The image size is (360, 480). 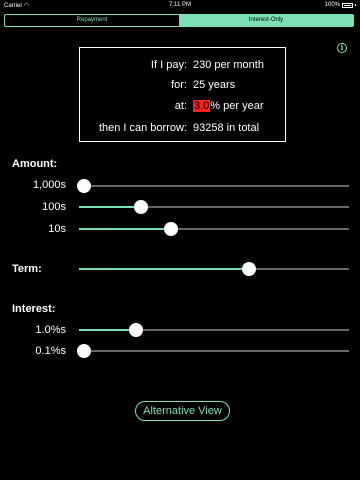 I want to click on for-label: for:, so click(x=179, y=85).